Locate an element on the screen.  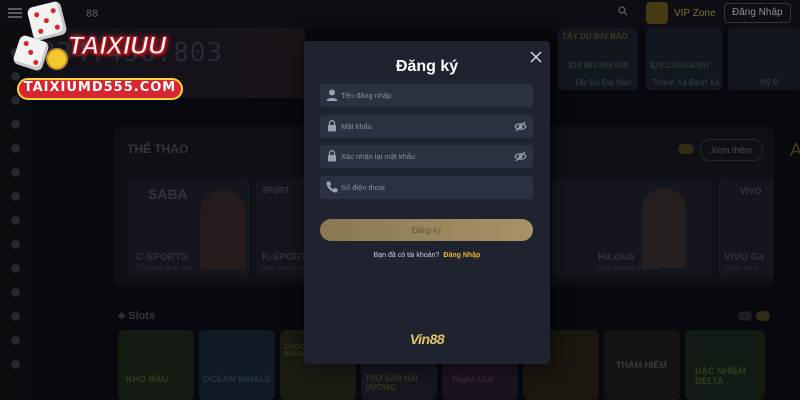
close-icon is located at coordinates (536, 57).